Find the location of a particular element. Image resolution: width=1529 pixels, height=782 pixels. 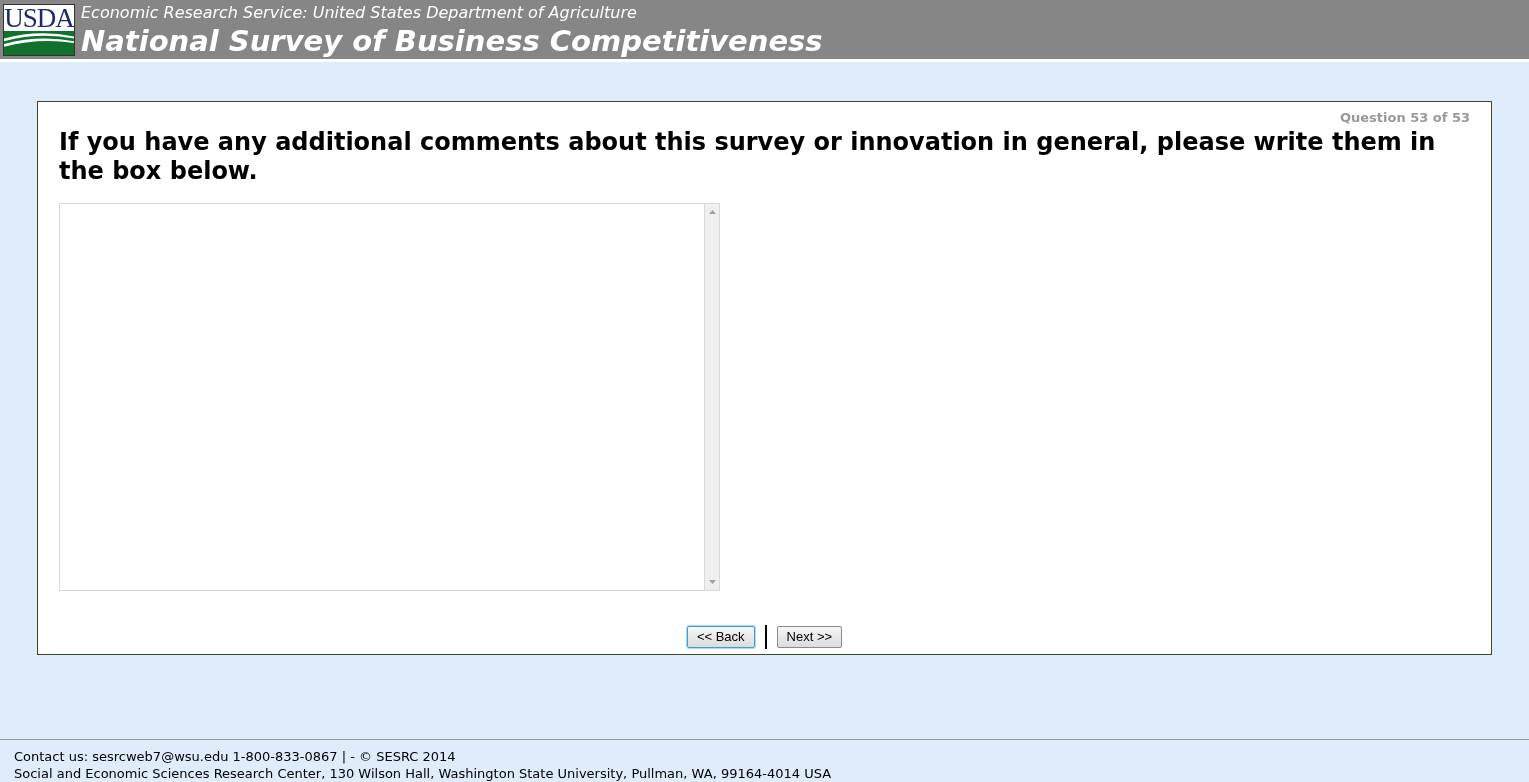

address: Social and Economic Sciences Research Center, 130 Wilson Hall, Washington State University, Pullman, WA, 99164-4014 USA is located at coordinates (423, 773).